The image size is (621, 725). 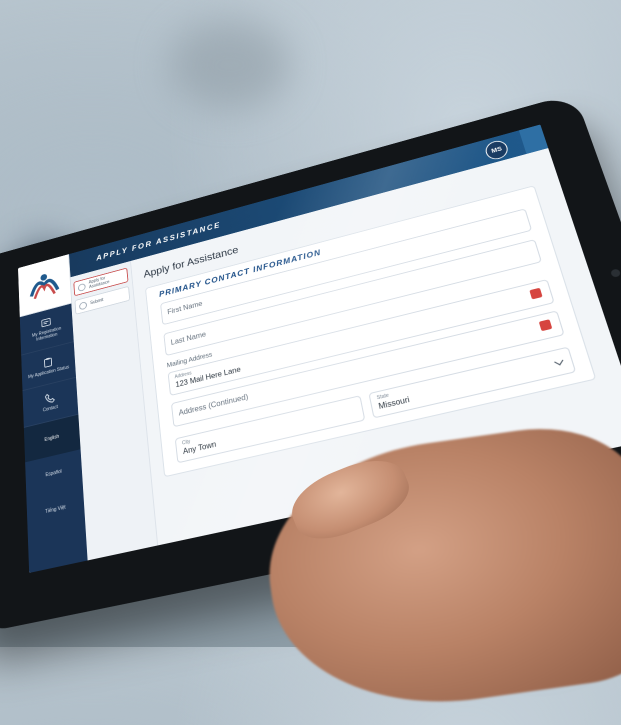 What do you see at coordinates (46, 322) in the screenshot?
I see `id-card-icon` at bounding box center [46, 322].